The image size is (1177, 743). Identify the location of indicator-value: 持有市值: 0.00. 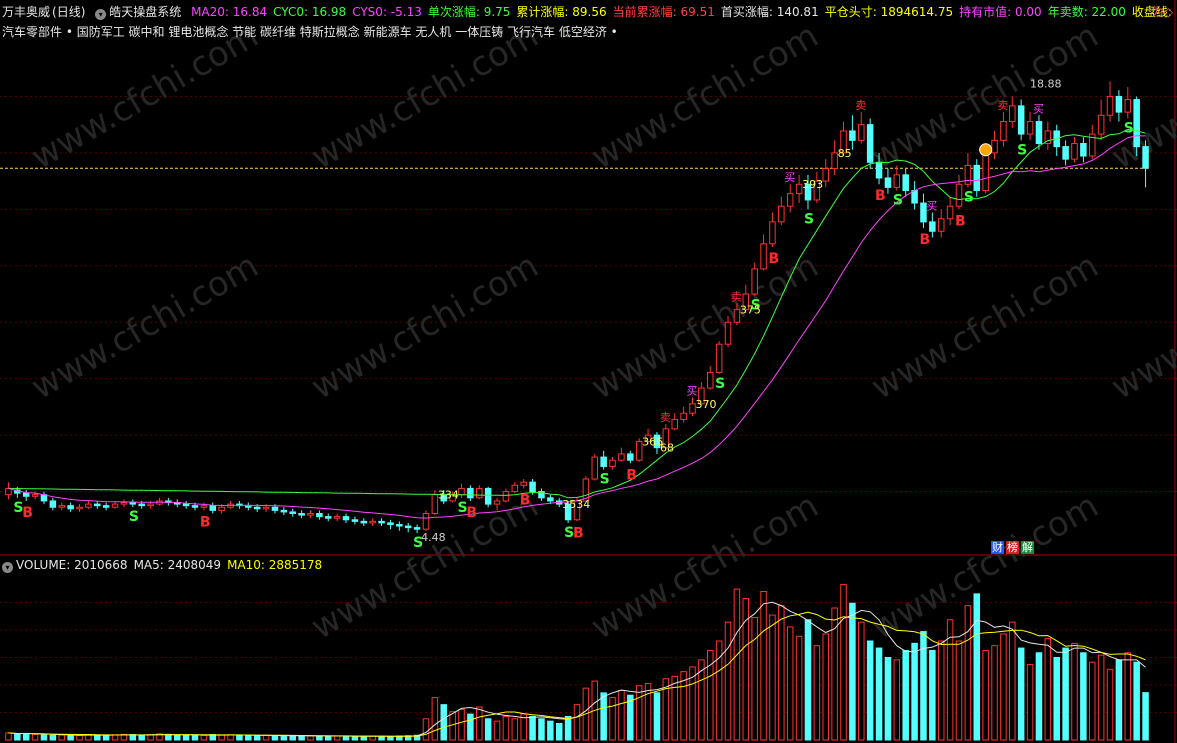
(1000, 12).